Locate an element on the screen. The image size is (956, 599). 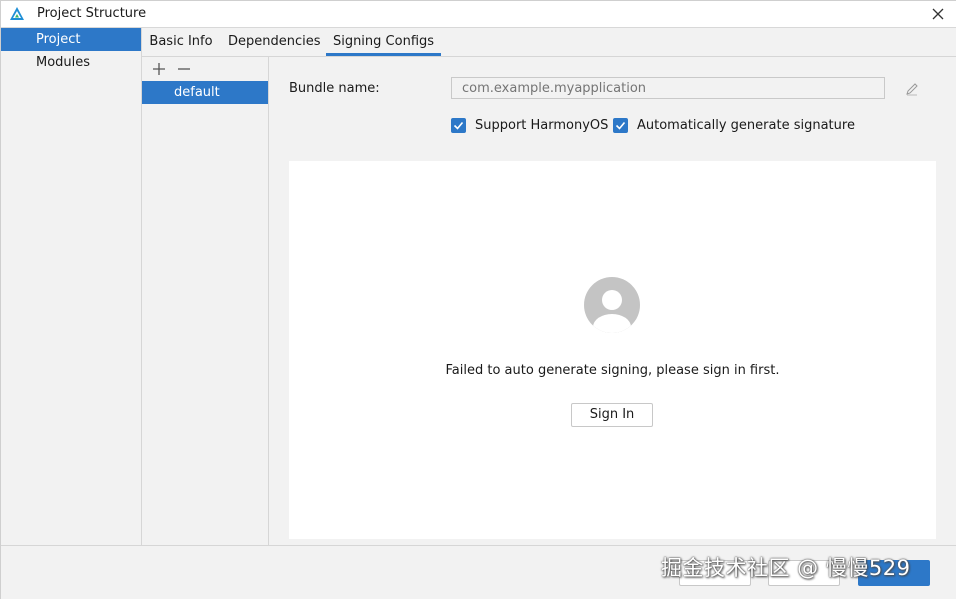
checkbox-label: Automatically generate signature is located at coordinates (746, 125).